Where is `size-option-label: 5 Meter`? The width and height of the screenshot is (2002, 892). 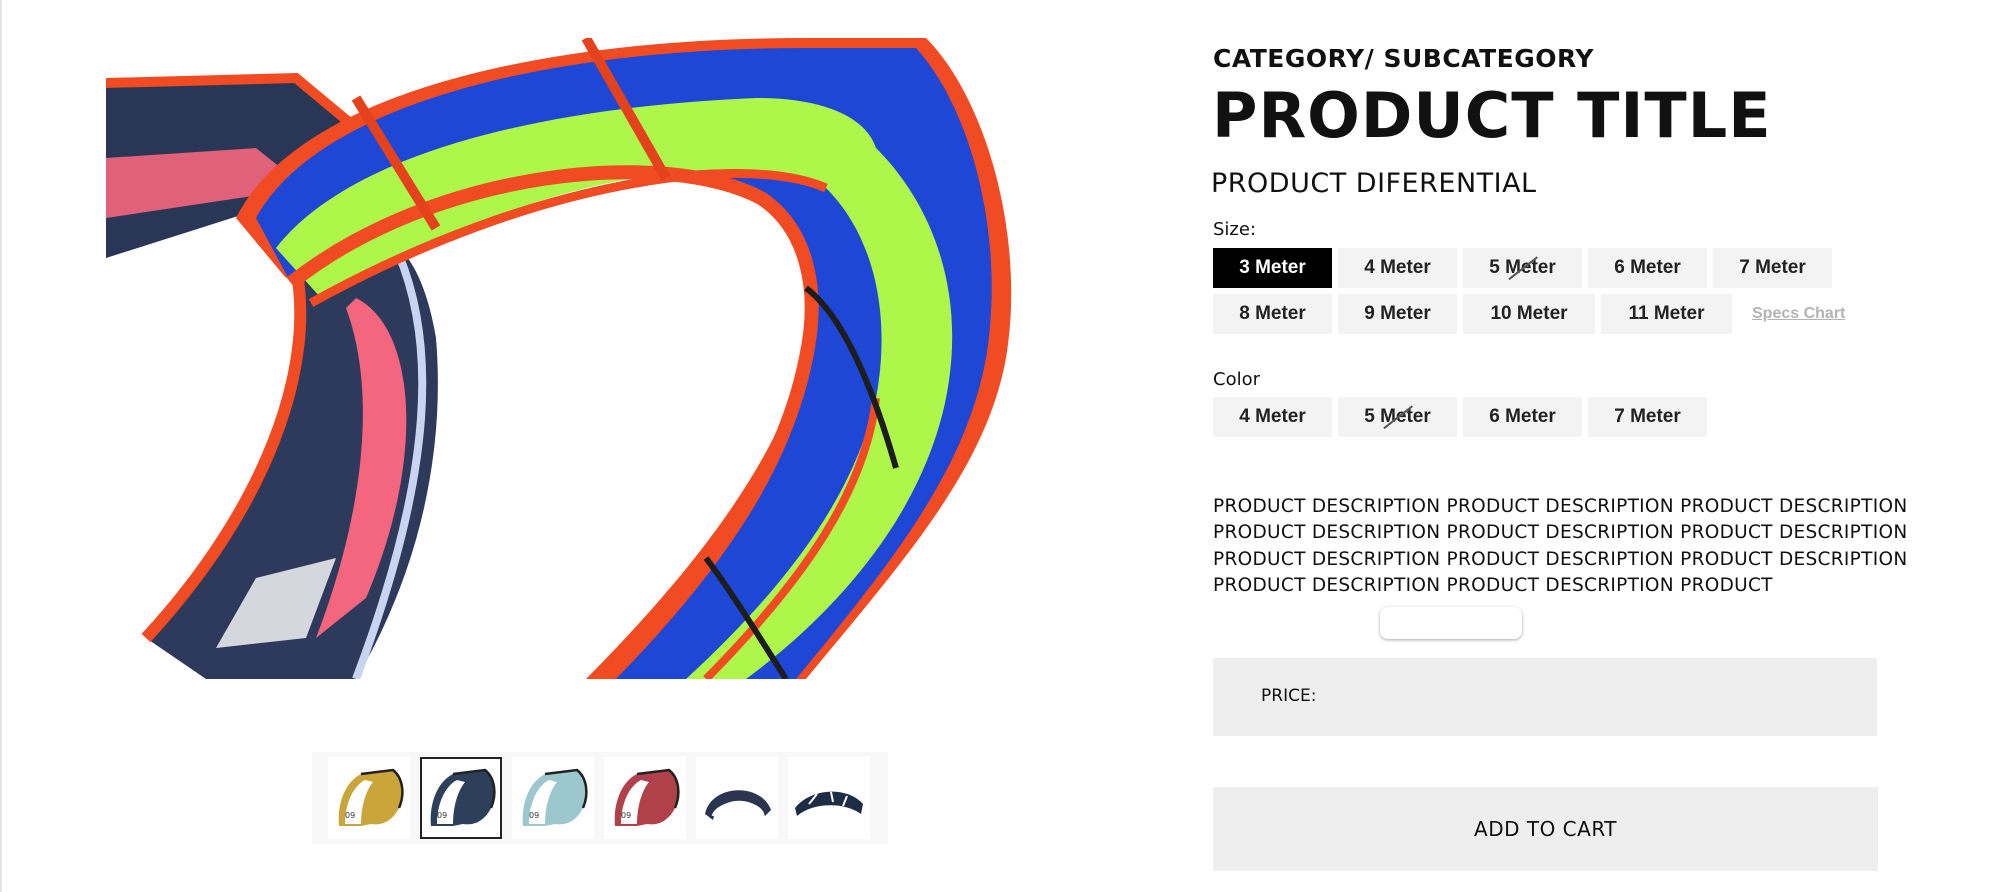 size-option-label: 5 Meter is located at coordinates (1522, 267).